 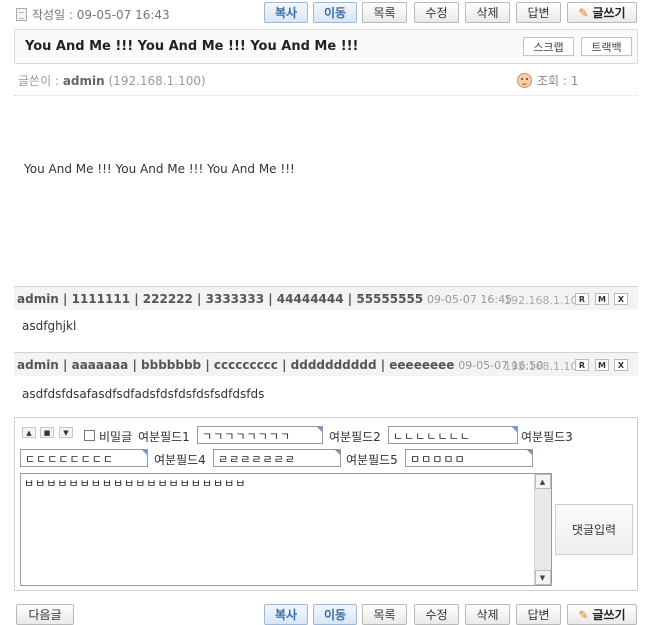 I want to click on post-date-row: 작성일 : 09-05-07 16:43, so click(x=93, y=14).